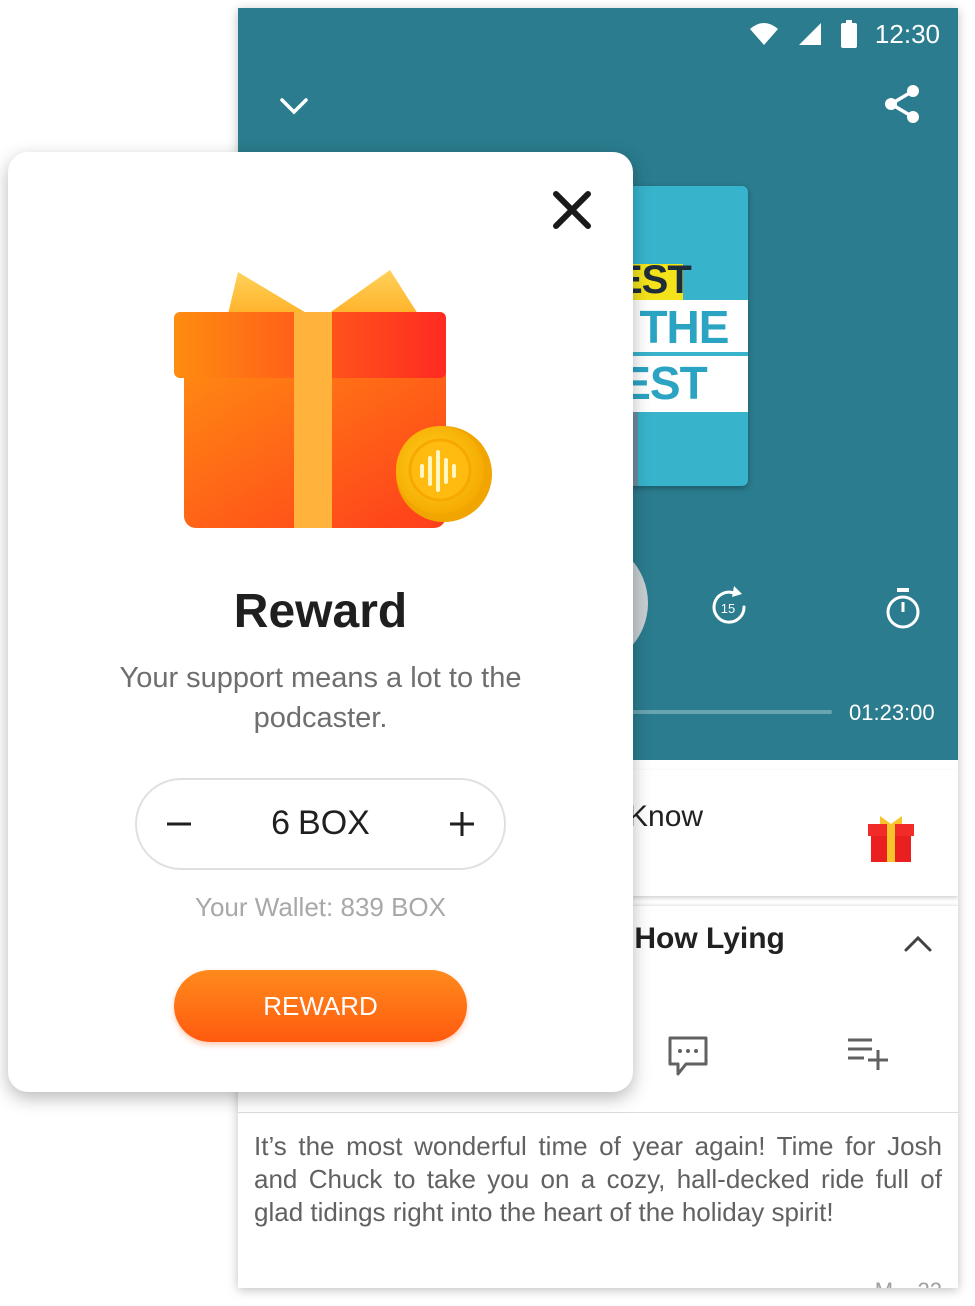 The image size is (975, 1306). What do you see at coordinates (320, 611) in the screenshot?
I see `dialog-title: Reward` at bounding box center [320, 611].